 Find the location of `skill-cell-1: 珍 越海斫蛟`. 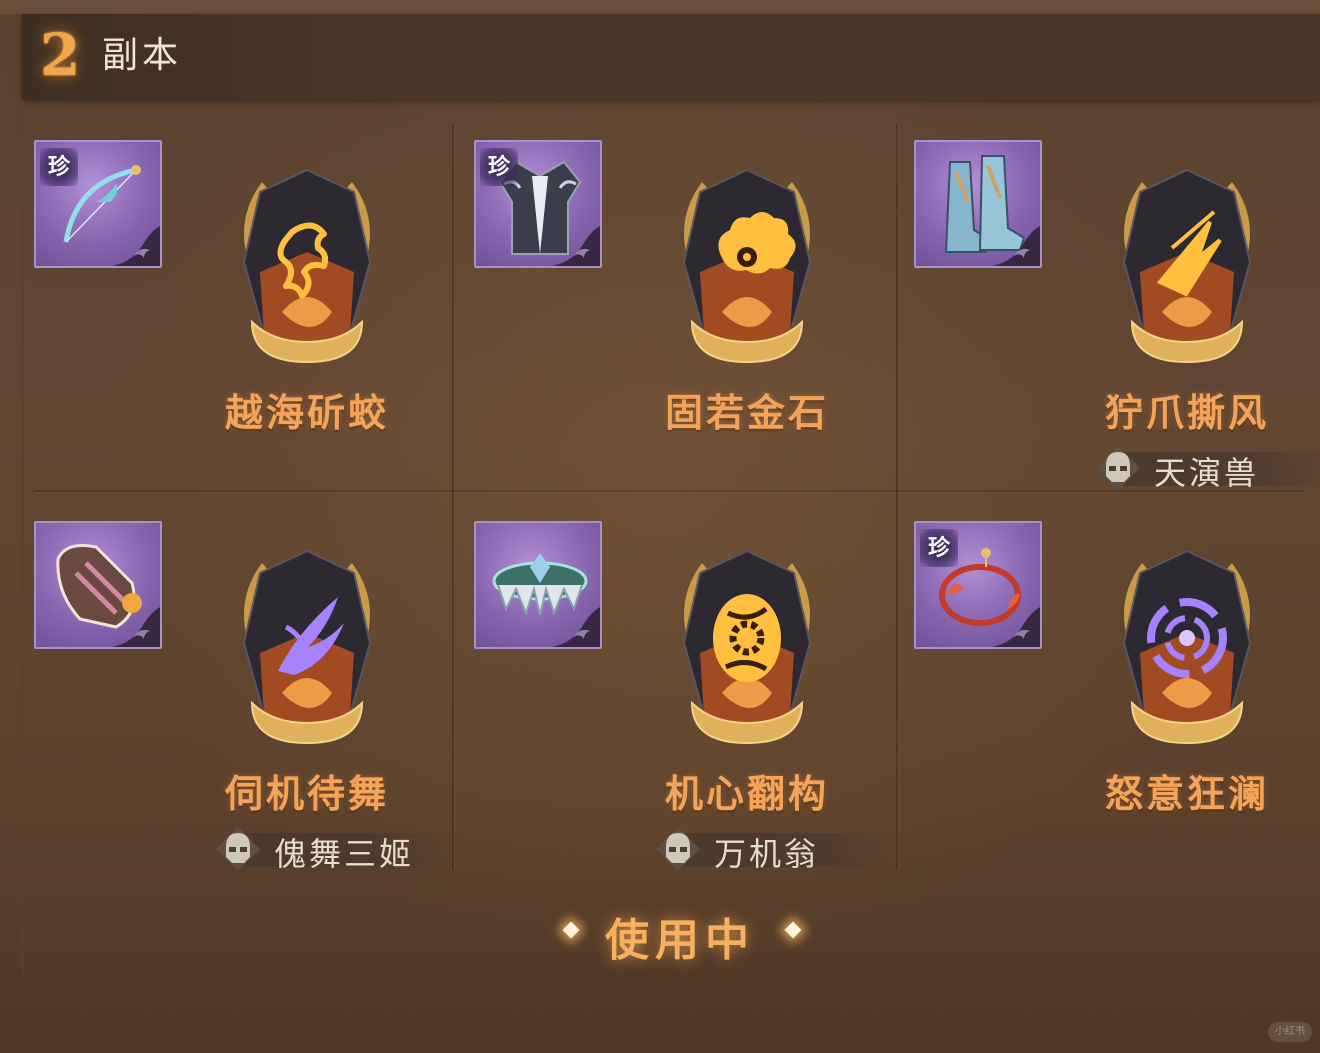

skill-cell-1: 珍 越海斫蛟 is located at coordinates (242, 290).